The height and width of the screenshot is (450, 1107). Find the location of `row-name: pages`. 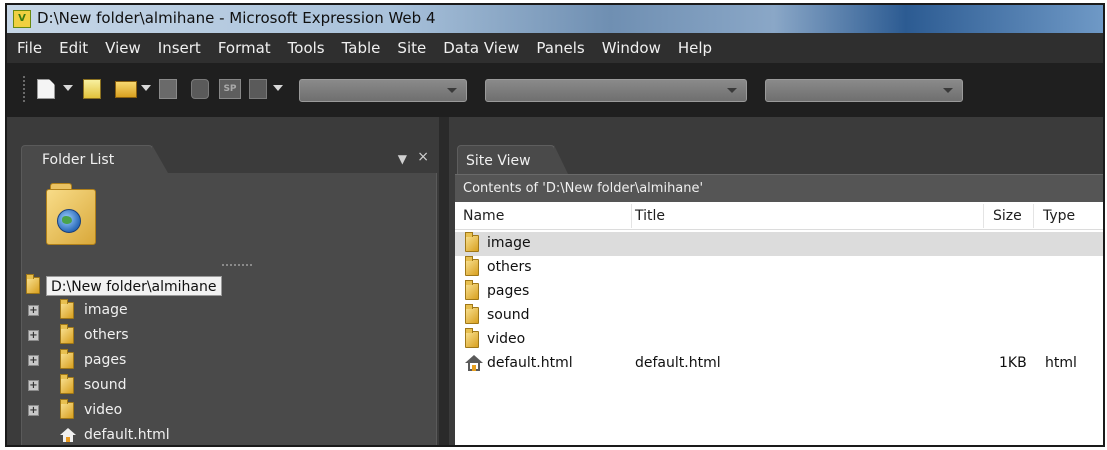

row-name: pages is located at coordinates (508, 291).